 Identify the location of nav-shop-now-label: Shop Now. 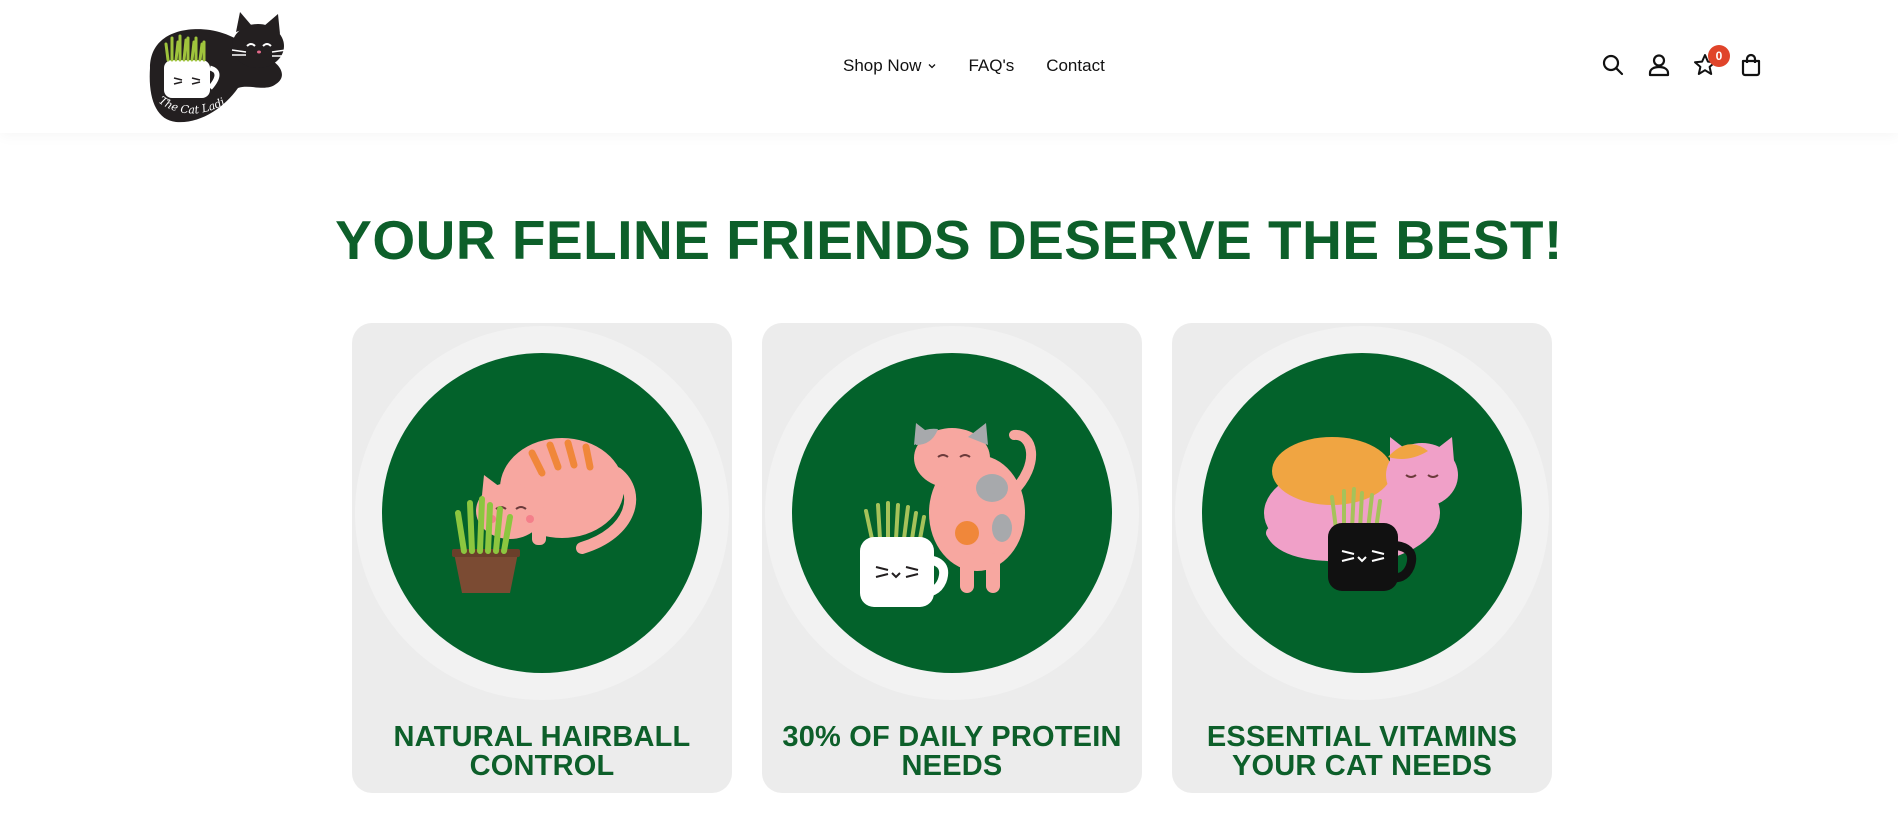
(882, 65).